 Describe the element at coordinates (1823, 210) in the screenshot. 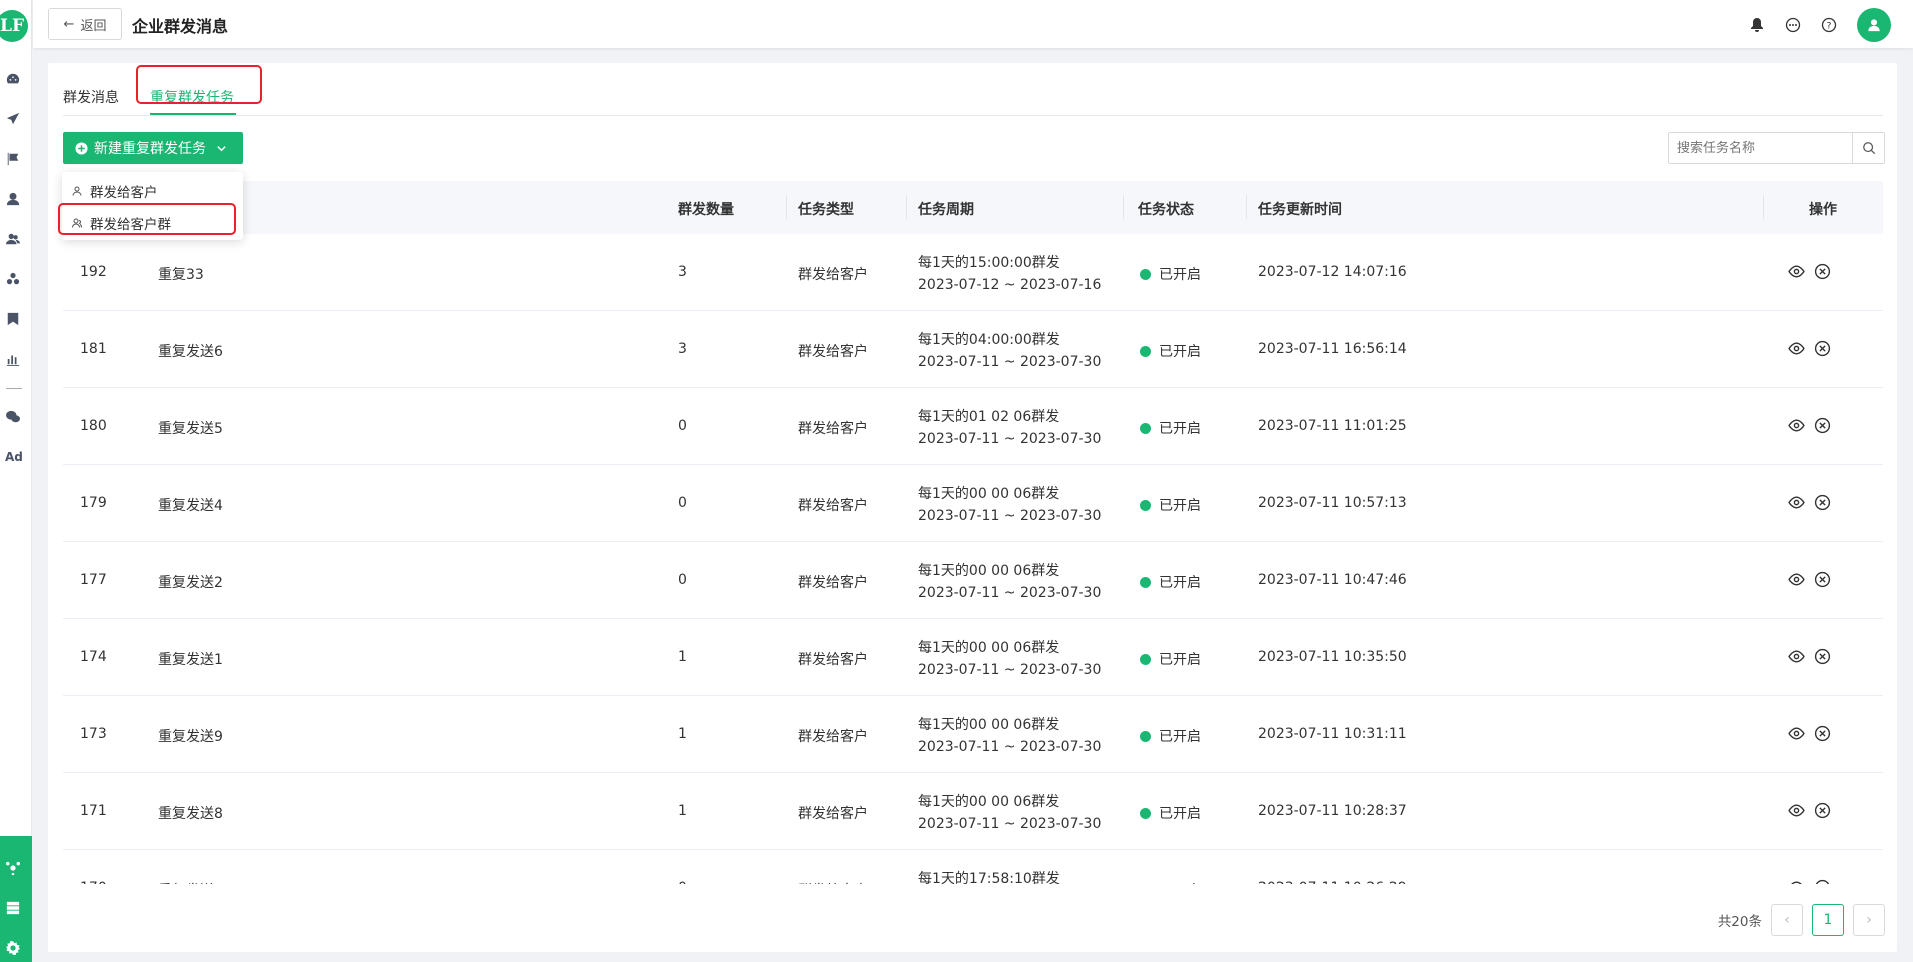

I see `th-actions: 操作` at that location.